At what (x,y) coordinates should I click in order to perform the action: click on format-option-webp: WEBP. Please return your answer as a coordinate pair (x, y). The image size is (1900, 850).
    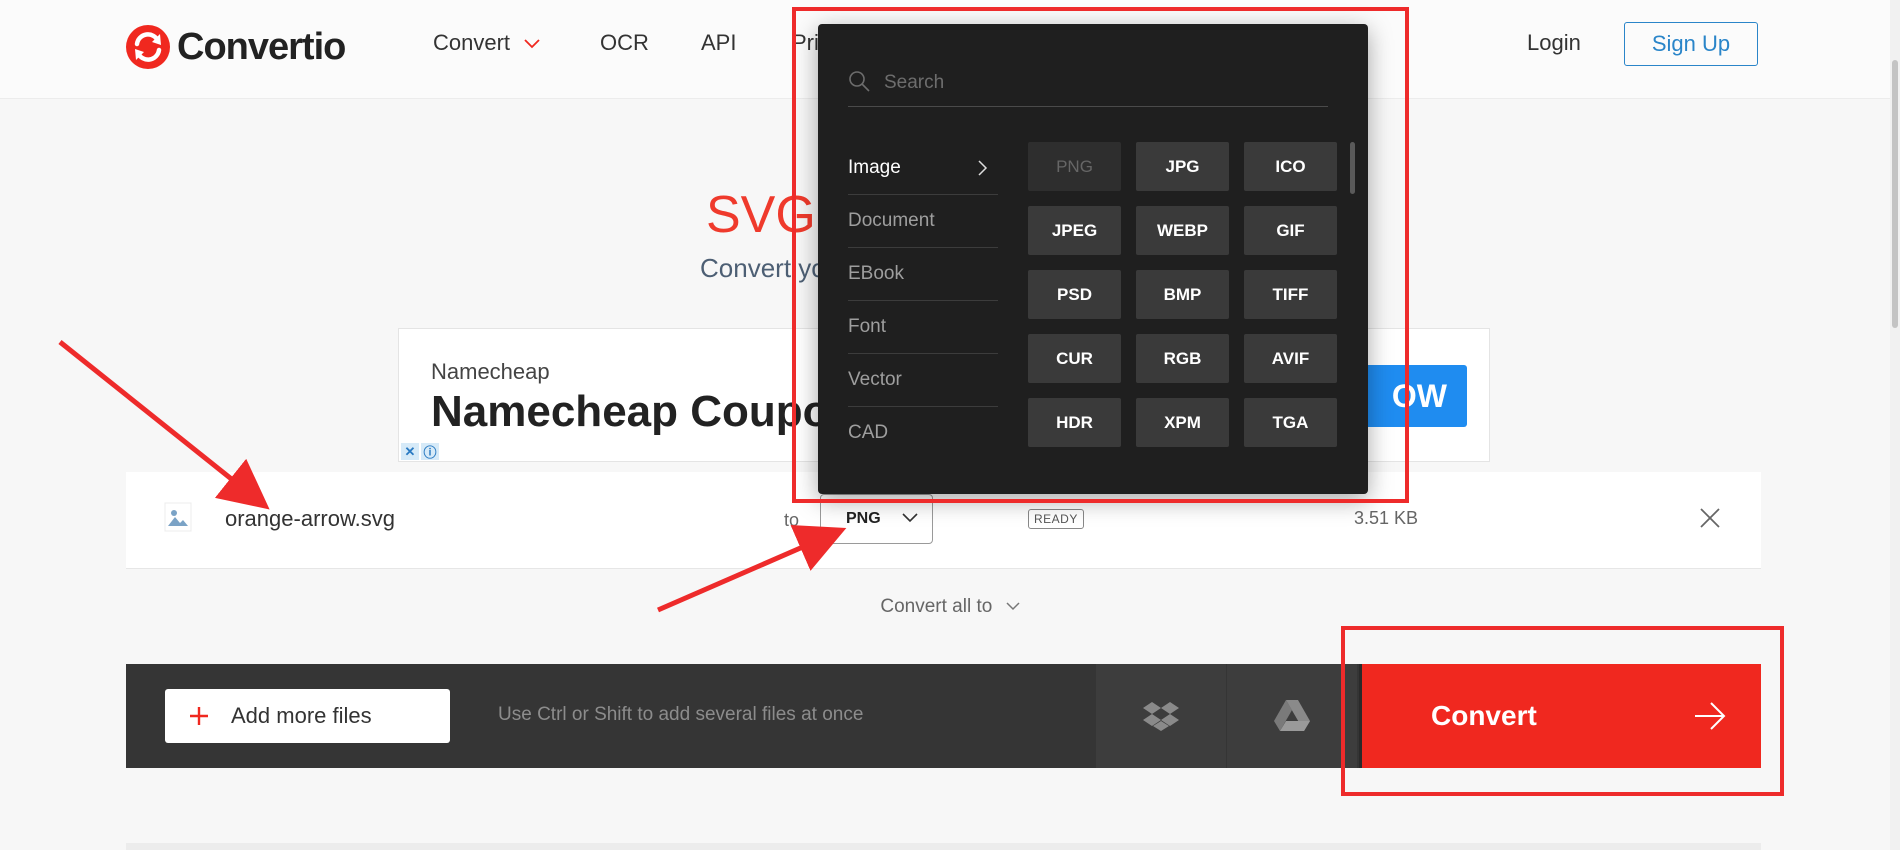
    Looking at the image, I should click on (1182, 230).